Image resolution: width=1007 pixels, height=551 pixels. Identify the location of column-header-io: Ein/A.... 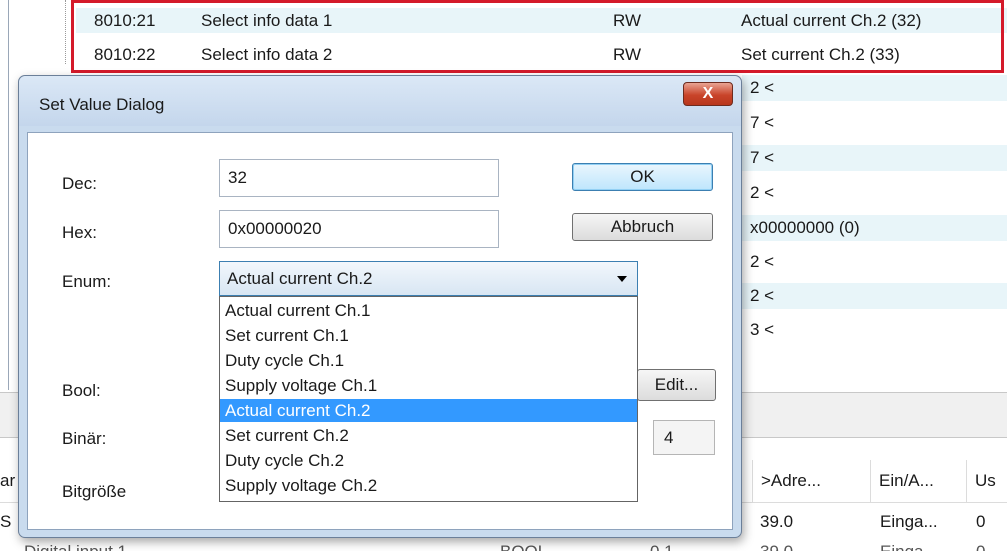
(918, 481).